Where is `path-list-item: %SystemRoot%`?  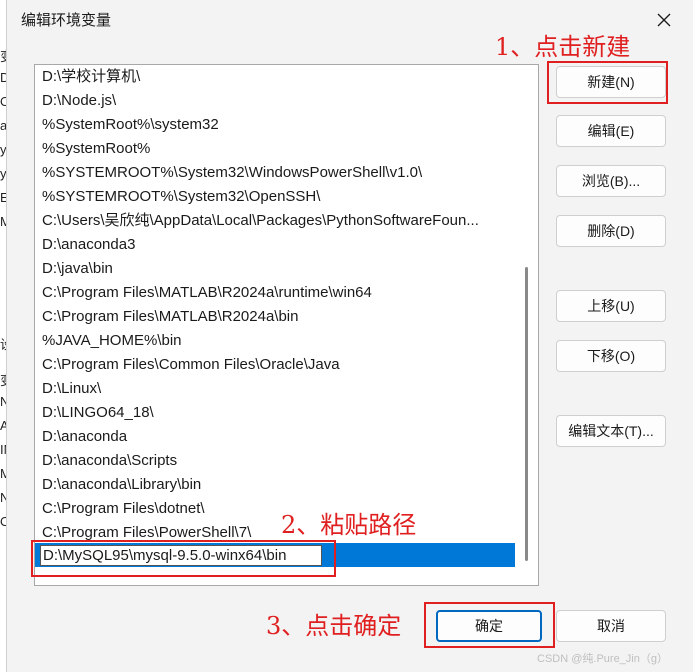
path-list-item: %SystemRoot% is located at coordinates (275, 149).